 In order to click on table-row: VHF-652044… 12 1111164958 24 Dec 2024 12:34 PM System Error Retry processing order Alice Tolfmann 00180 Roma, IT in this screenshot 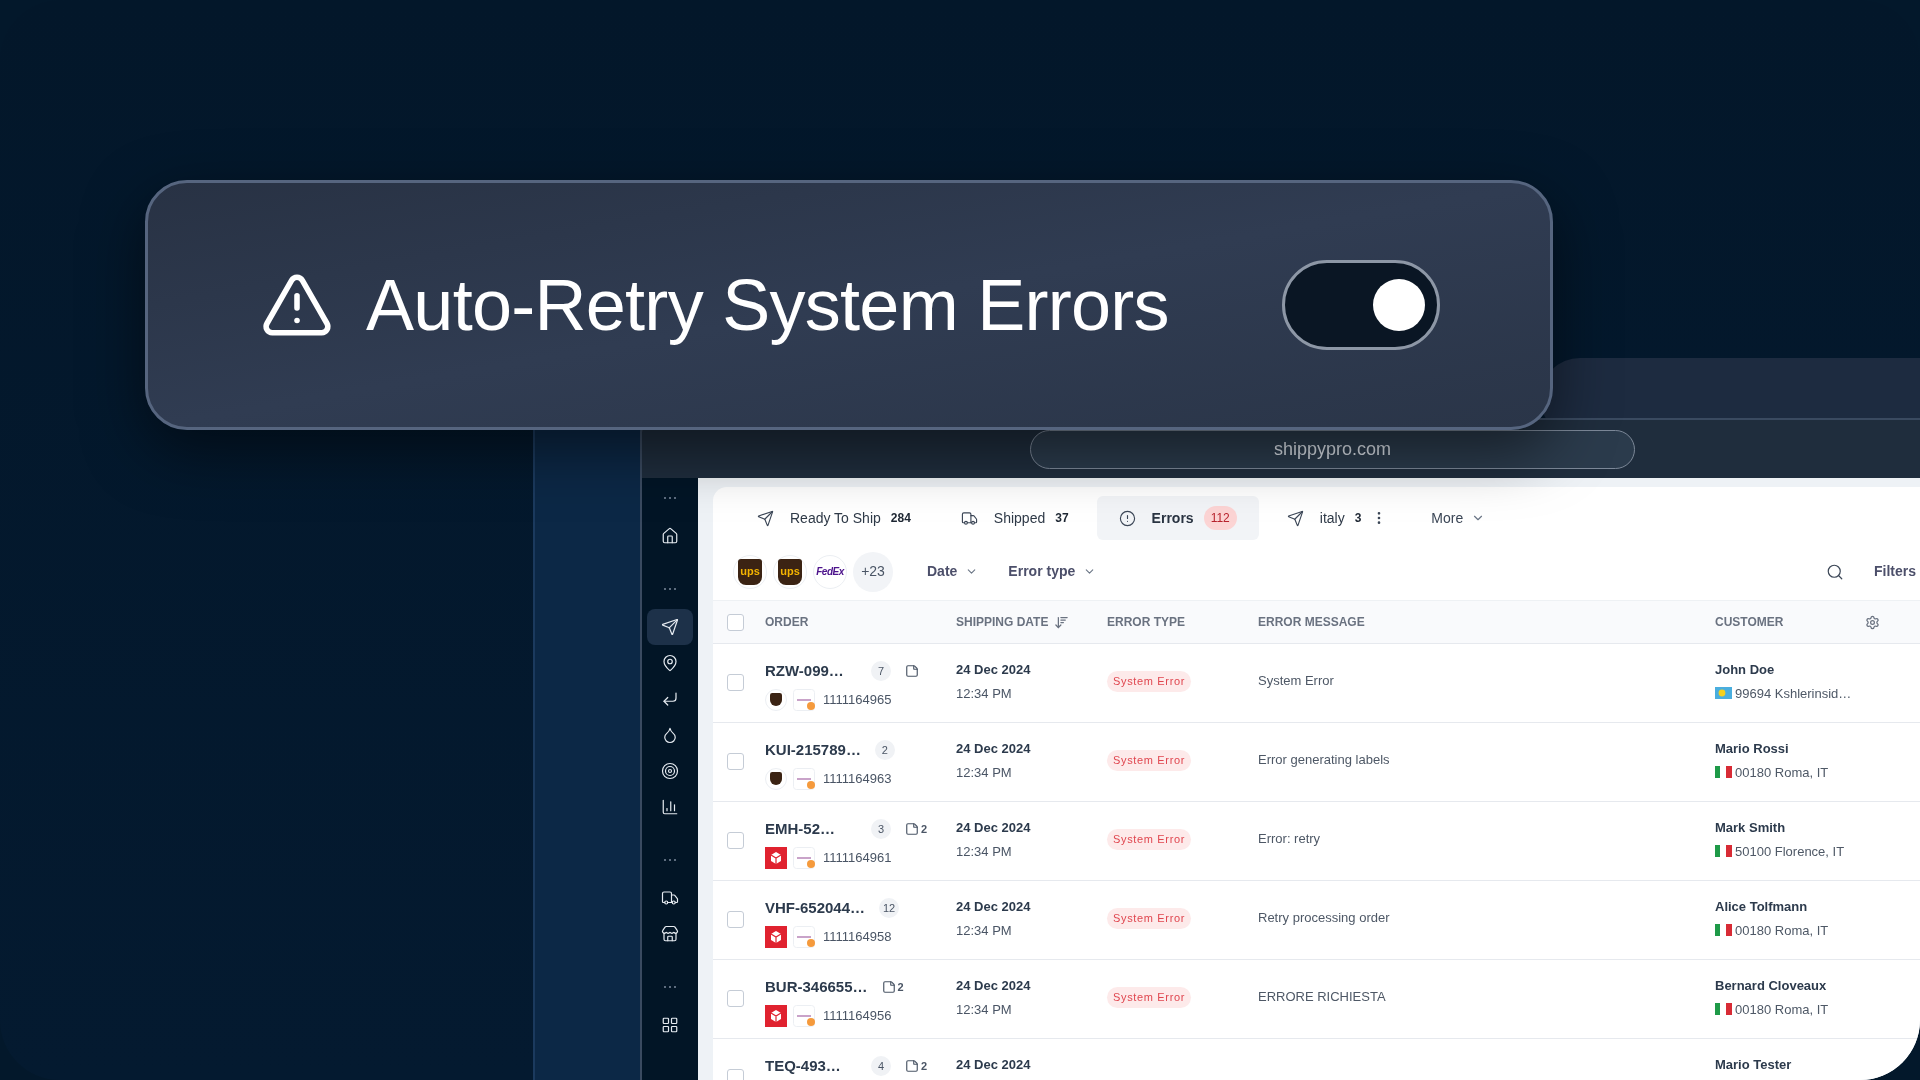, I will do `click(1316, 920)`.